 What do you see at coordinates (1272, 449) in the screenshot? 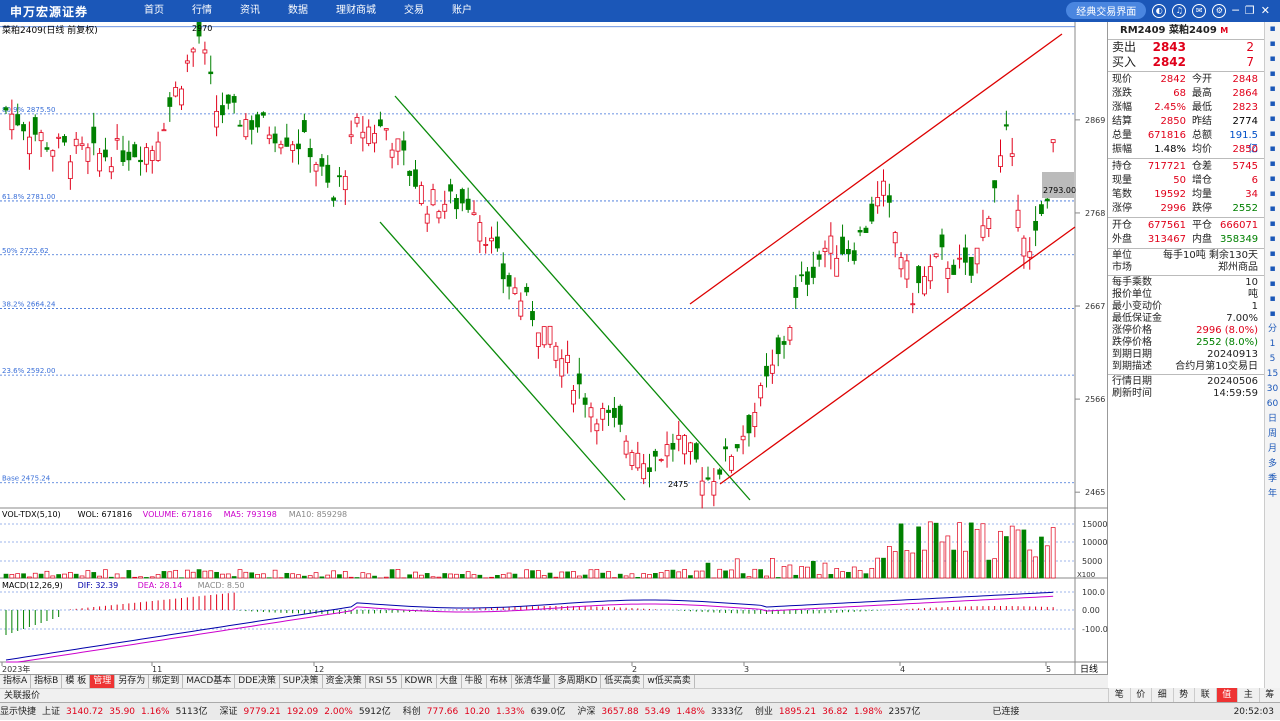
I see `period-月: 月` at bounding box center [1272, 449].